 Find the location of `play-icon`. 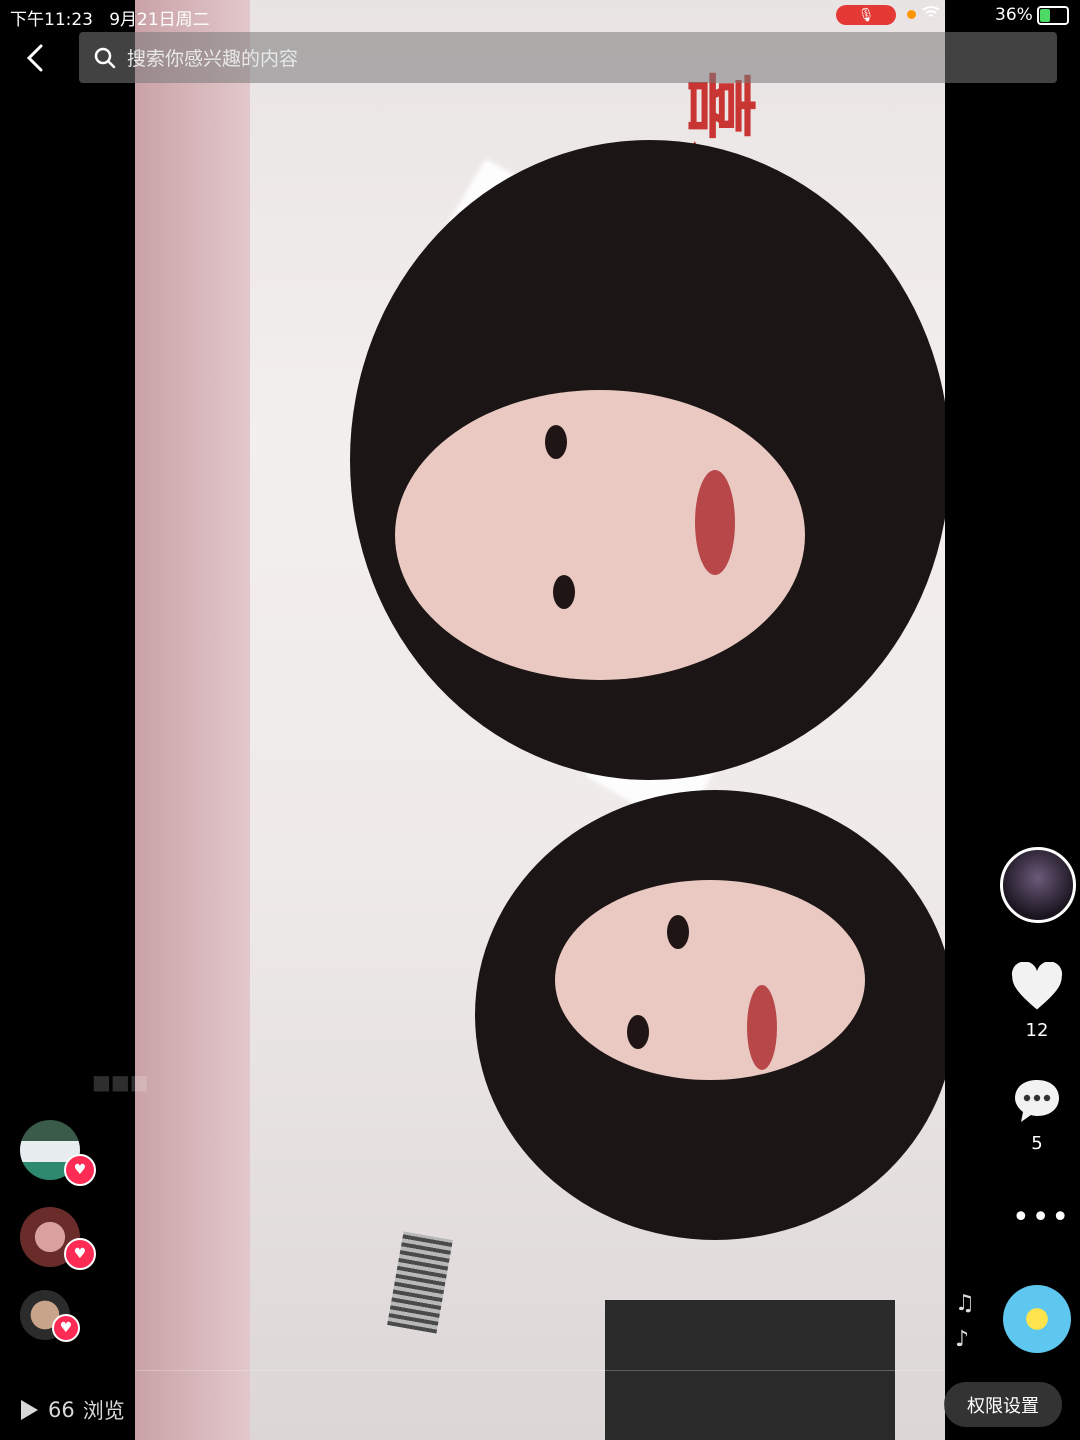

play-icon is located at coordinates (29, 1410).